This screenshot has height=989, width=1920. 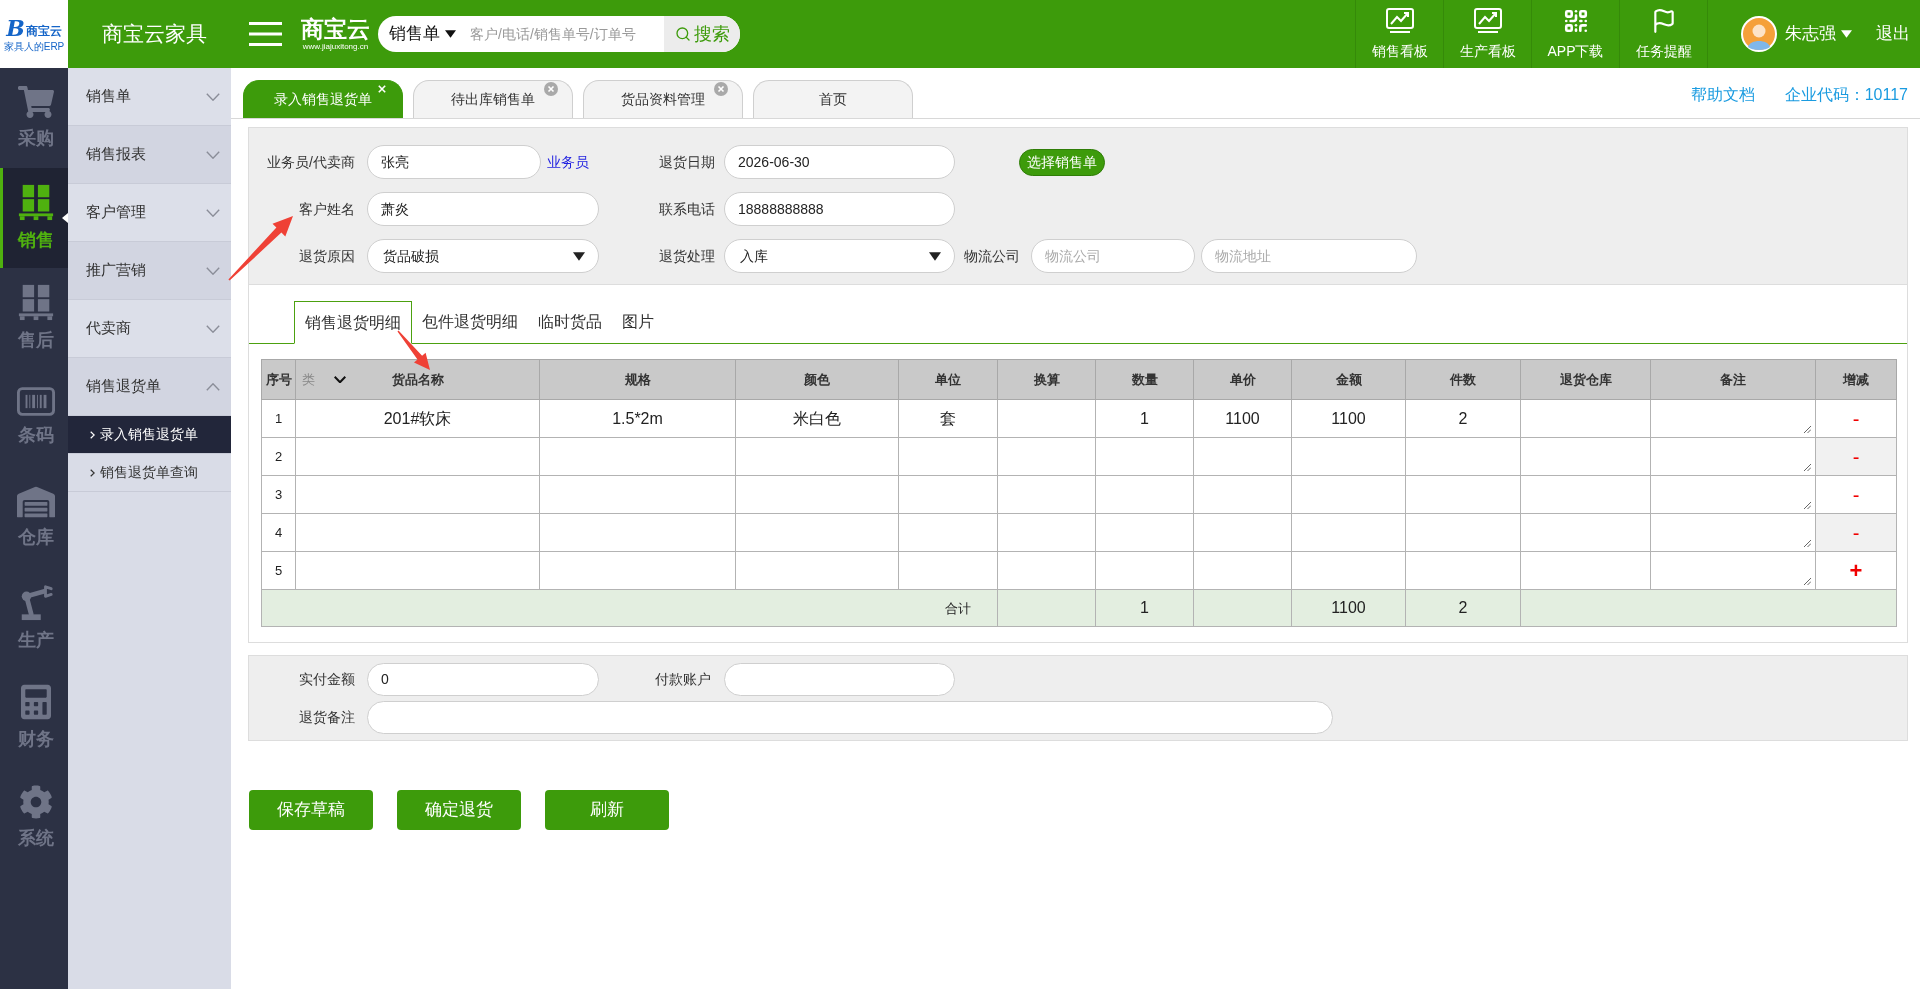 What do you see at coordinates (35, 801) in the screenshot?
I see `settings-icon` at bounding box center [35, 801].